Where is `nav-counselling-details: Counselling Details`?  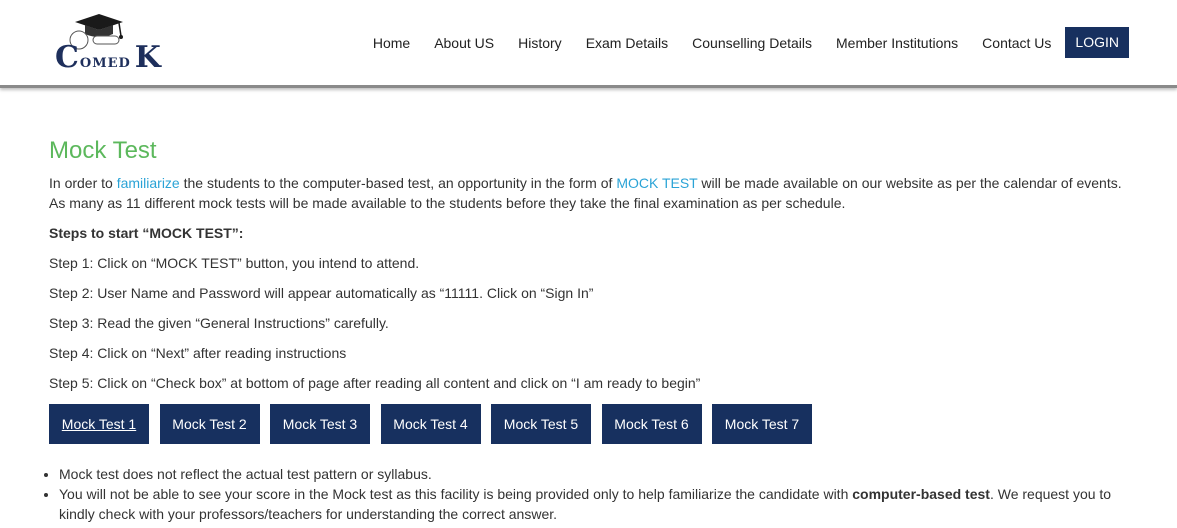 nav-counselling-details: Counselling Details is located at coordinates (752, 43).